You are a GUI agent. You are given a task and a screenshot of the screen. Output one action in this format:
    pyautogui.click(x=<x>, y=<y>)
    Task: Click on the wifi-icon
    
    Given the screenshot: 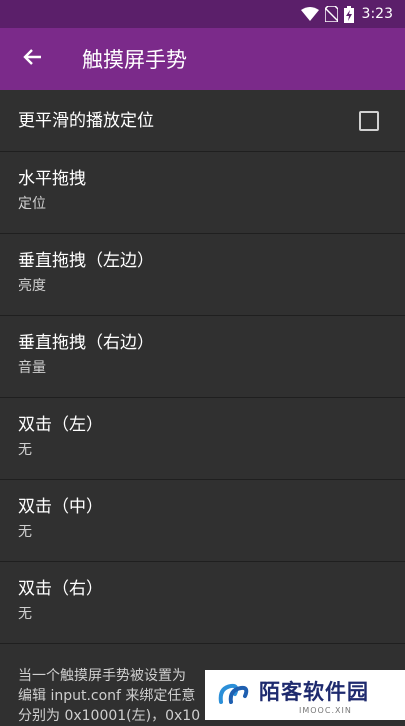 What is the action you would take?
    pyautogui.click(x=309, y=14)
    